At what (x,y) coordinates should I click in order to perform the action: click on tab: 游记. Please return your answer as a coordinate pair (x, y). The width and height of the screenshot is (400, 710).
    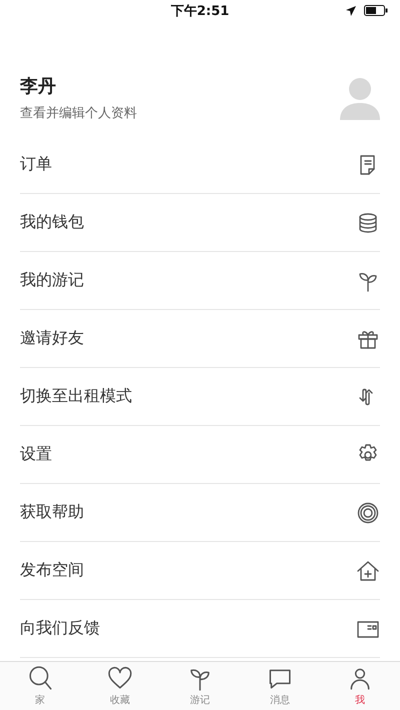
    Looking at the image, I should click on (200, 686).